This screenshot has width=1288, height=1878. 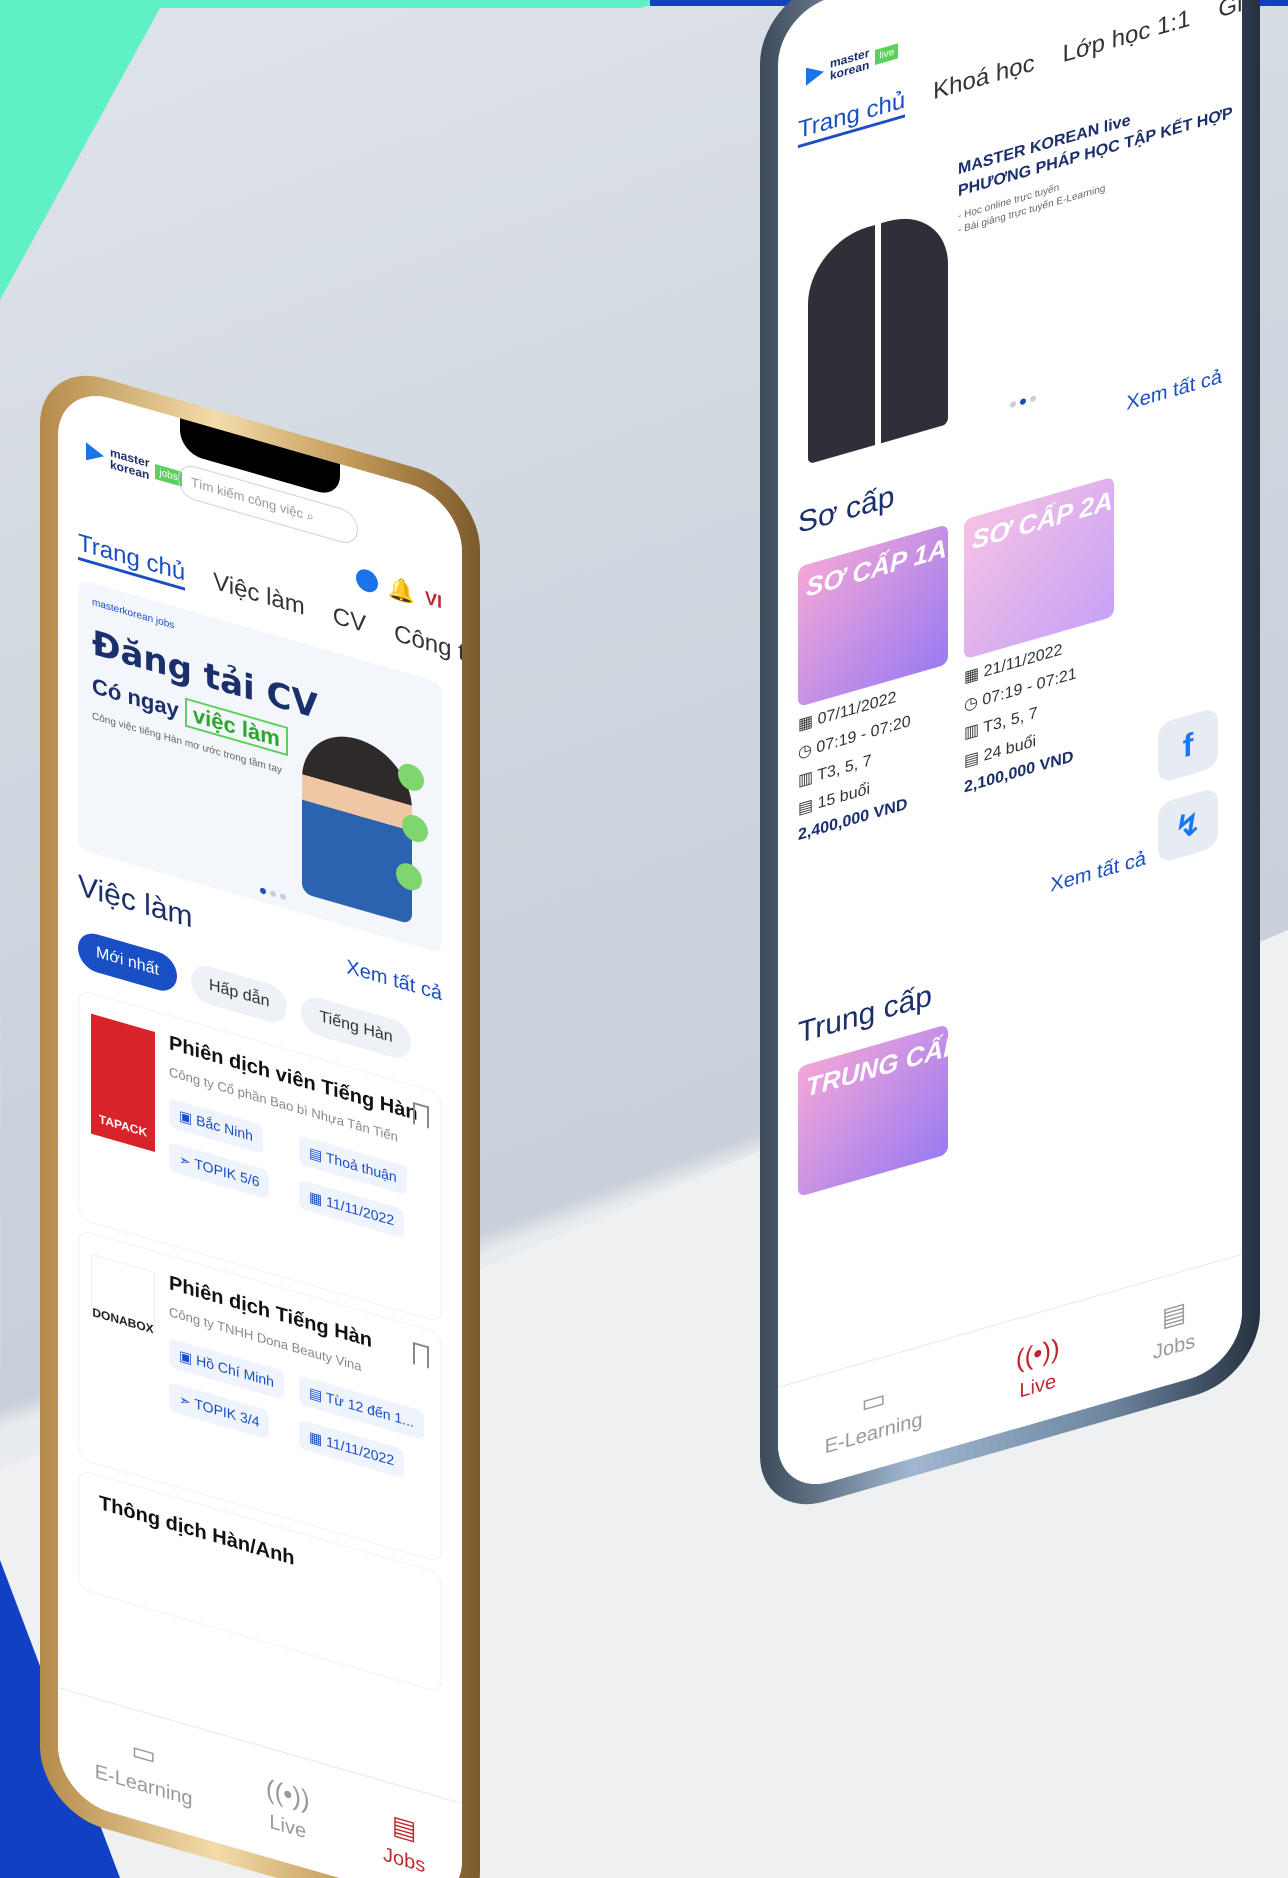 I want to click on phone-notch, so click(x=1010, y=2).